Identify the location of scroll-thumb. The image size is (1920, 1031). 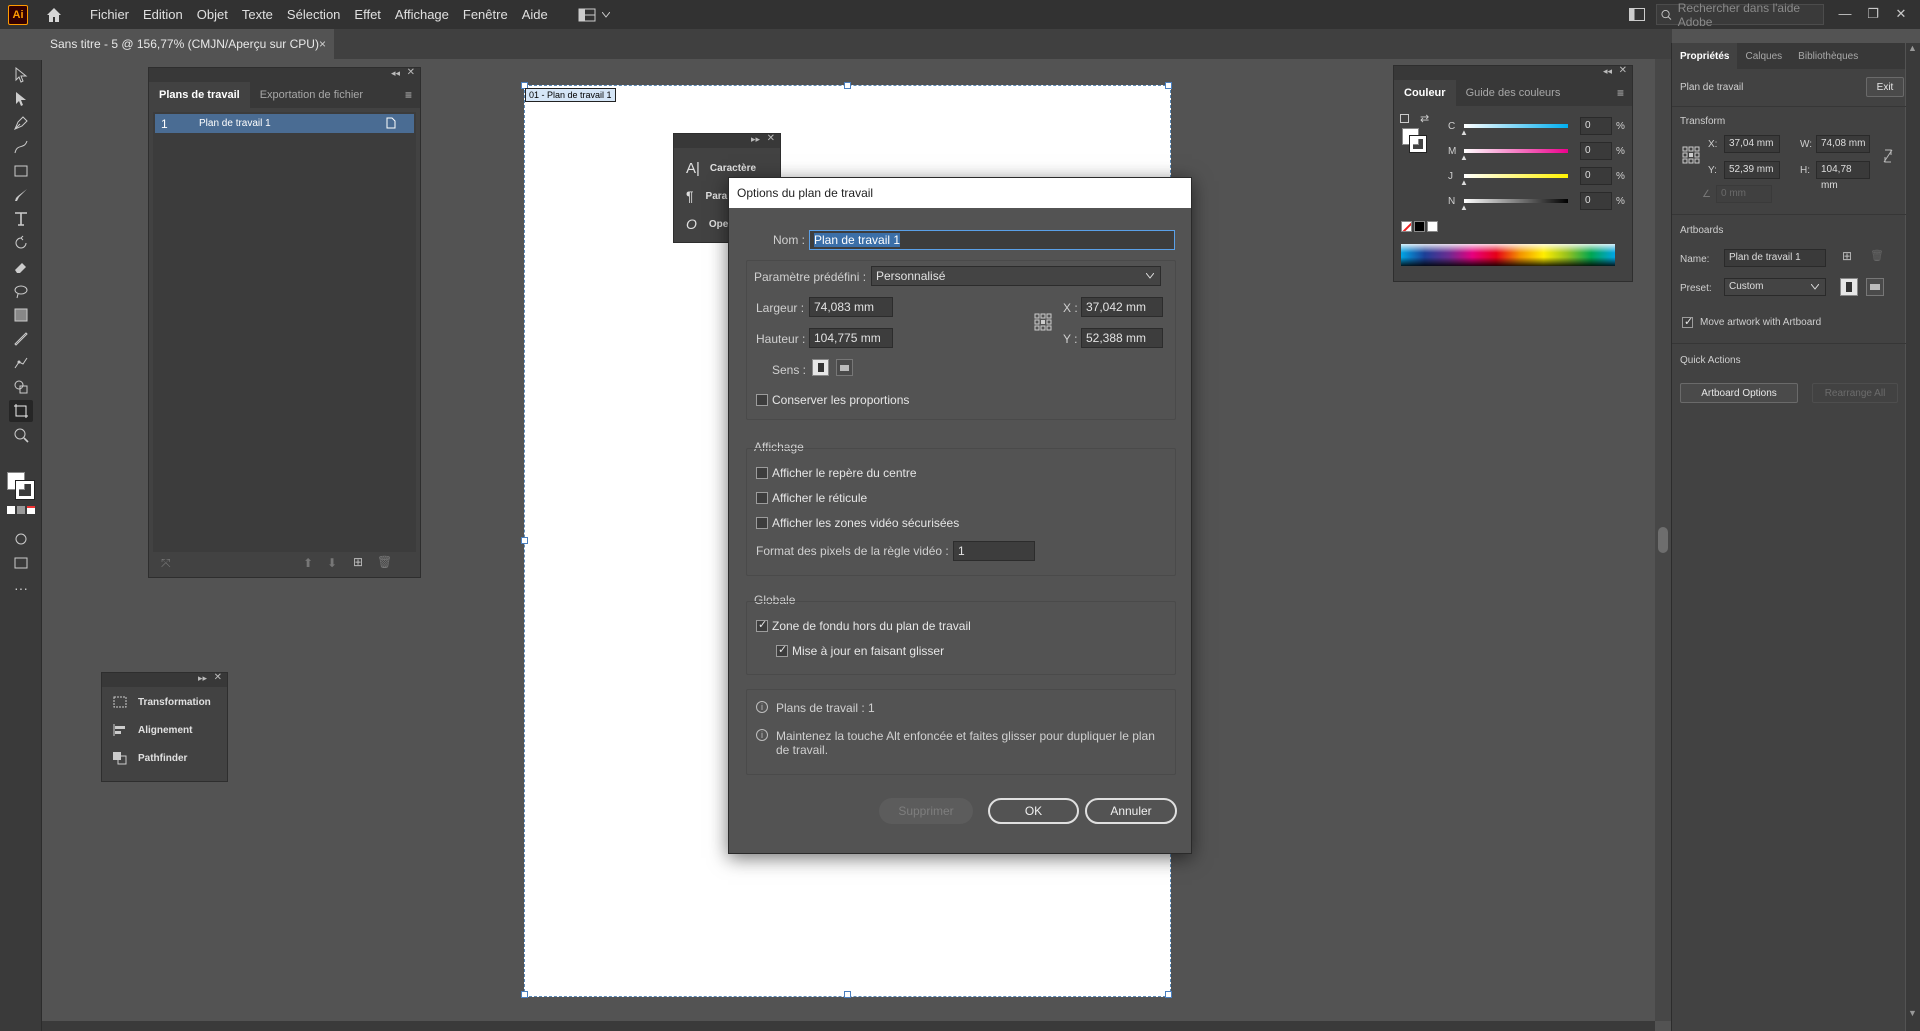
(1663, 540).